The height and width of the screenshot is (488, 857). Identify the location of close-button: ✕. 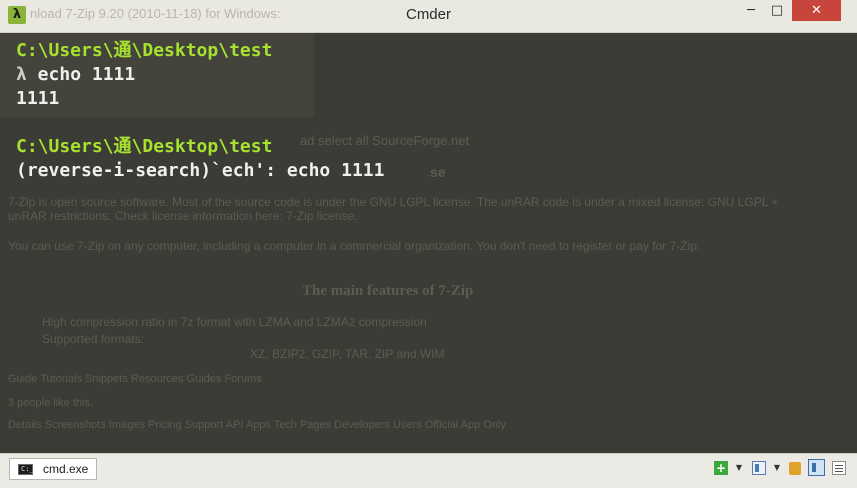
(816, 10).